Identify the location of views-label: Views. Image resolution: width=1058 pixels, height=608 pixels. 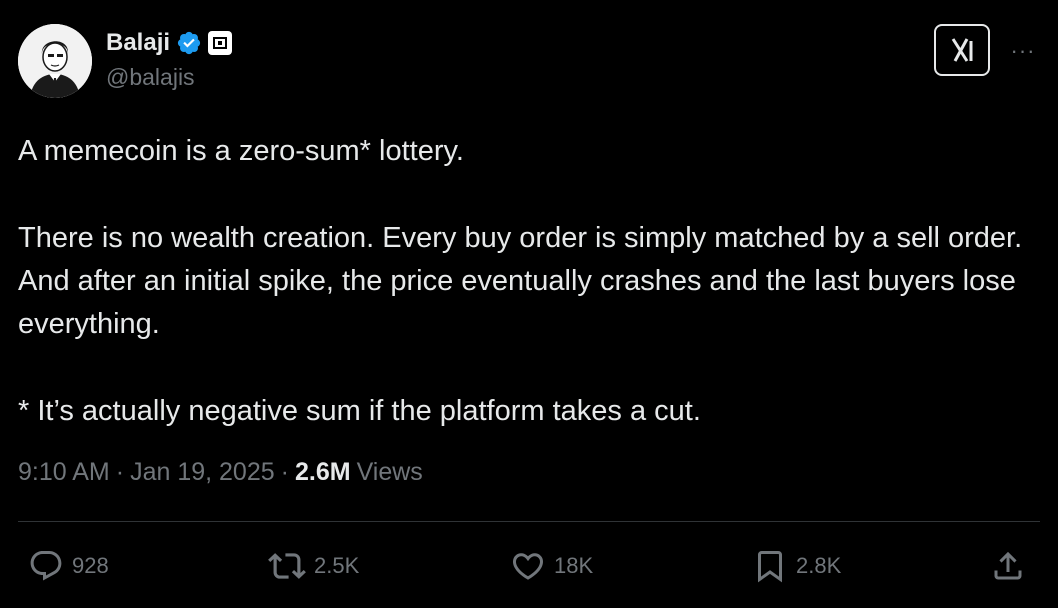
(389, 472).